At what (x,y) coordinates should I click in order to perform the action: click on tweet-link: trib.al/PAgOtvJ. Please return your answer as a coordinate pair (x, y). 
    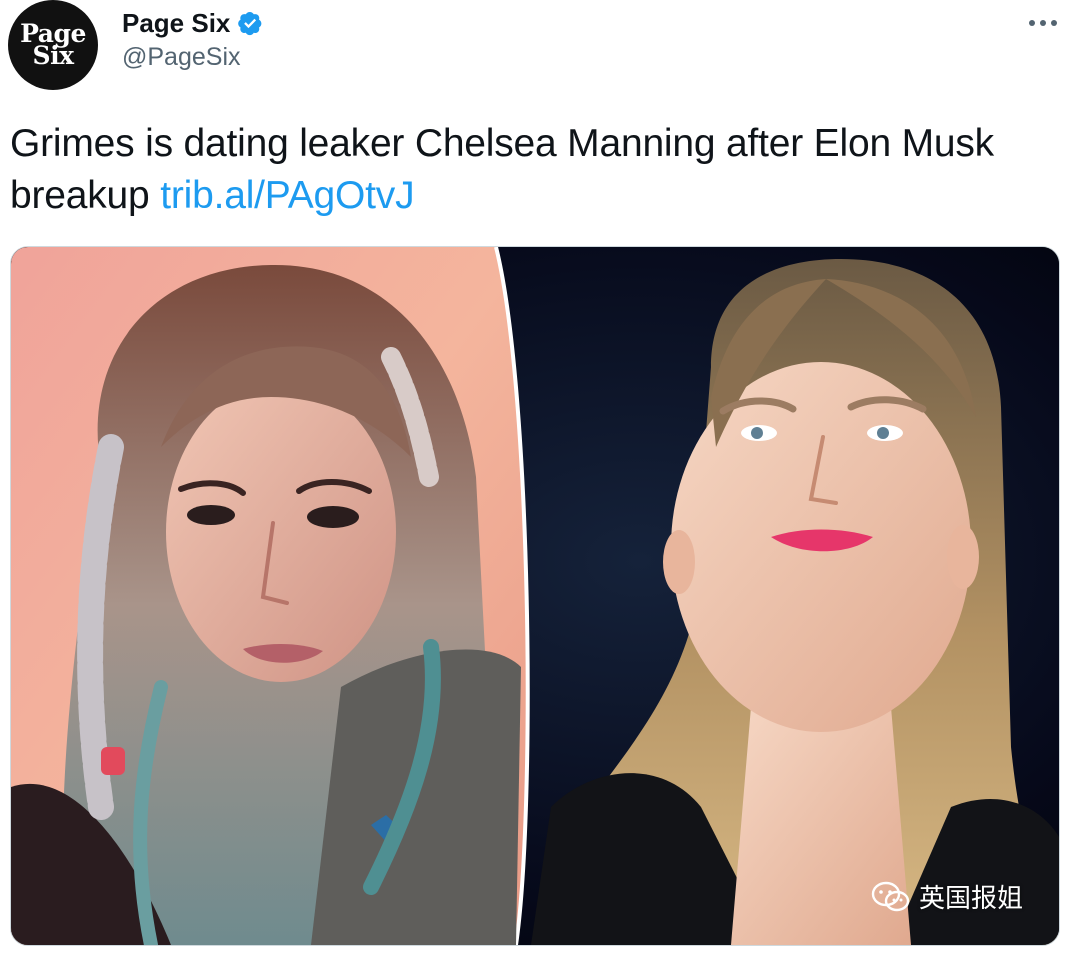
    Looking at the image, I should click on (287, 195).